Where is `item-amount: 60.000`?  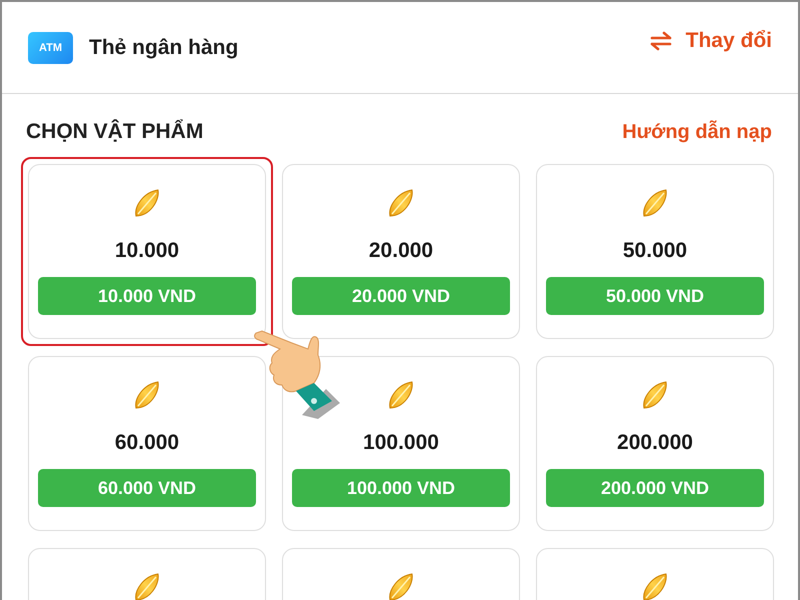 item-amount: 60.000 is located at coordinates (147, 443).